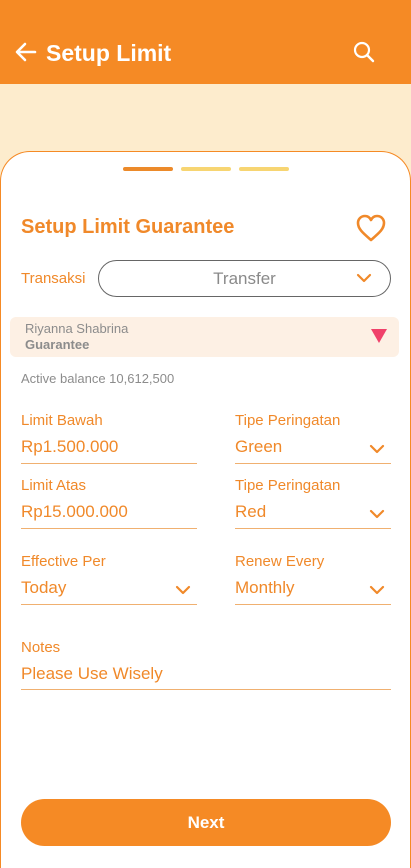  Describe the element at coordinates (259, 446) in the screenshot. I see `tipe-peringatan-1-value: Green` at that location.